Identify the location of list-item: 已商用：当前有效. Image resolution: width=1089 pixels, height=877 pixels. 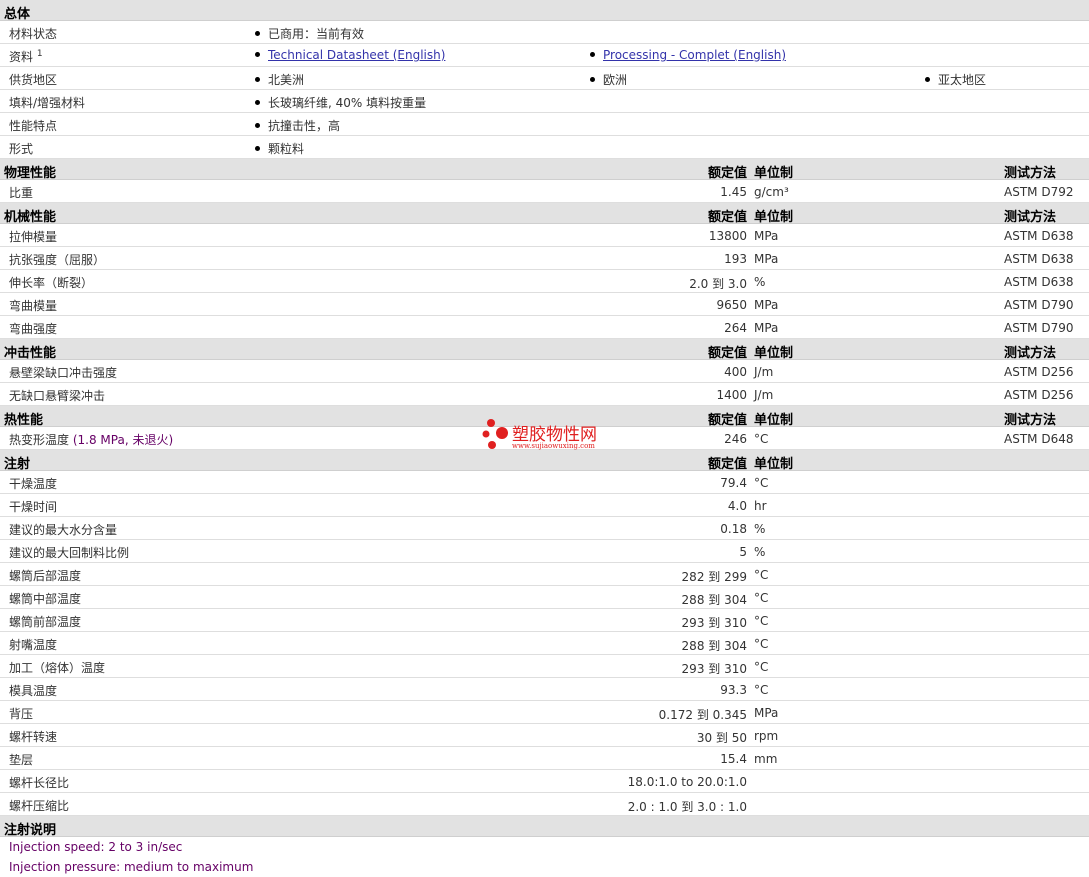
(309, 33).